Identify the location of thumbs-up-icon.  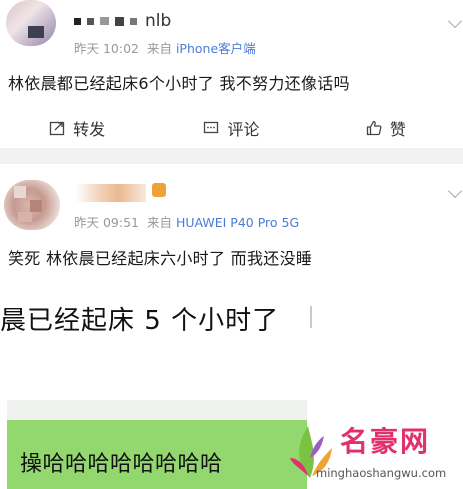
(374, 128).